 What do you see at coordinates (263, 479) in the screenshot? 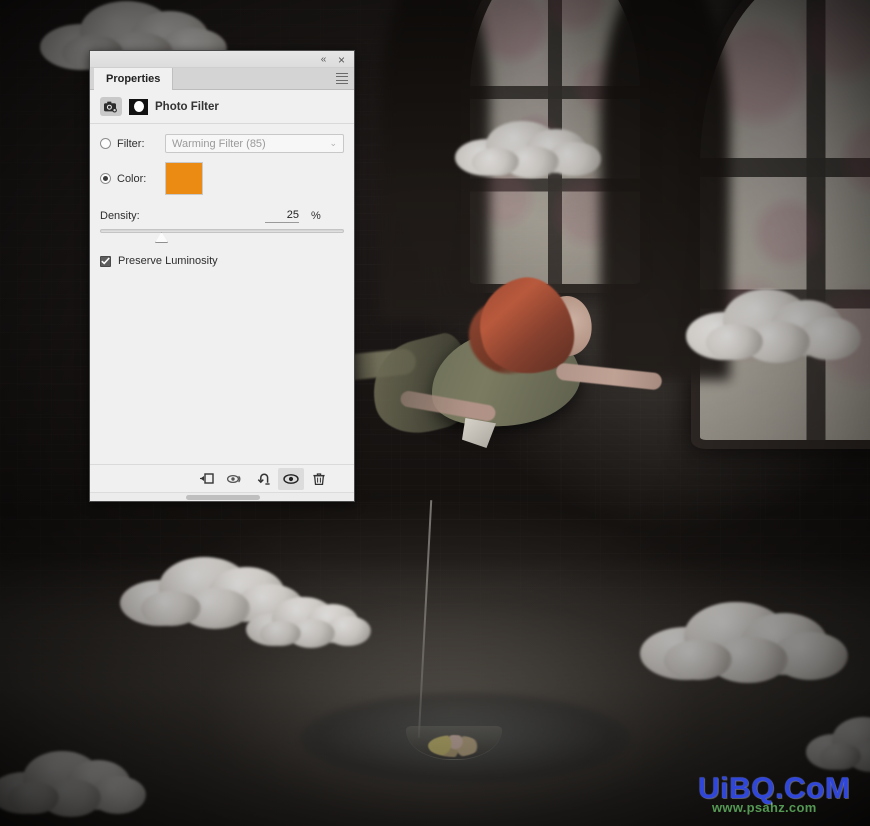
I see `reset-icon` at bounding box center [263, 479].